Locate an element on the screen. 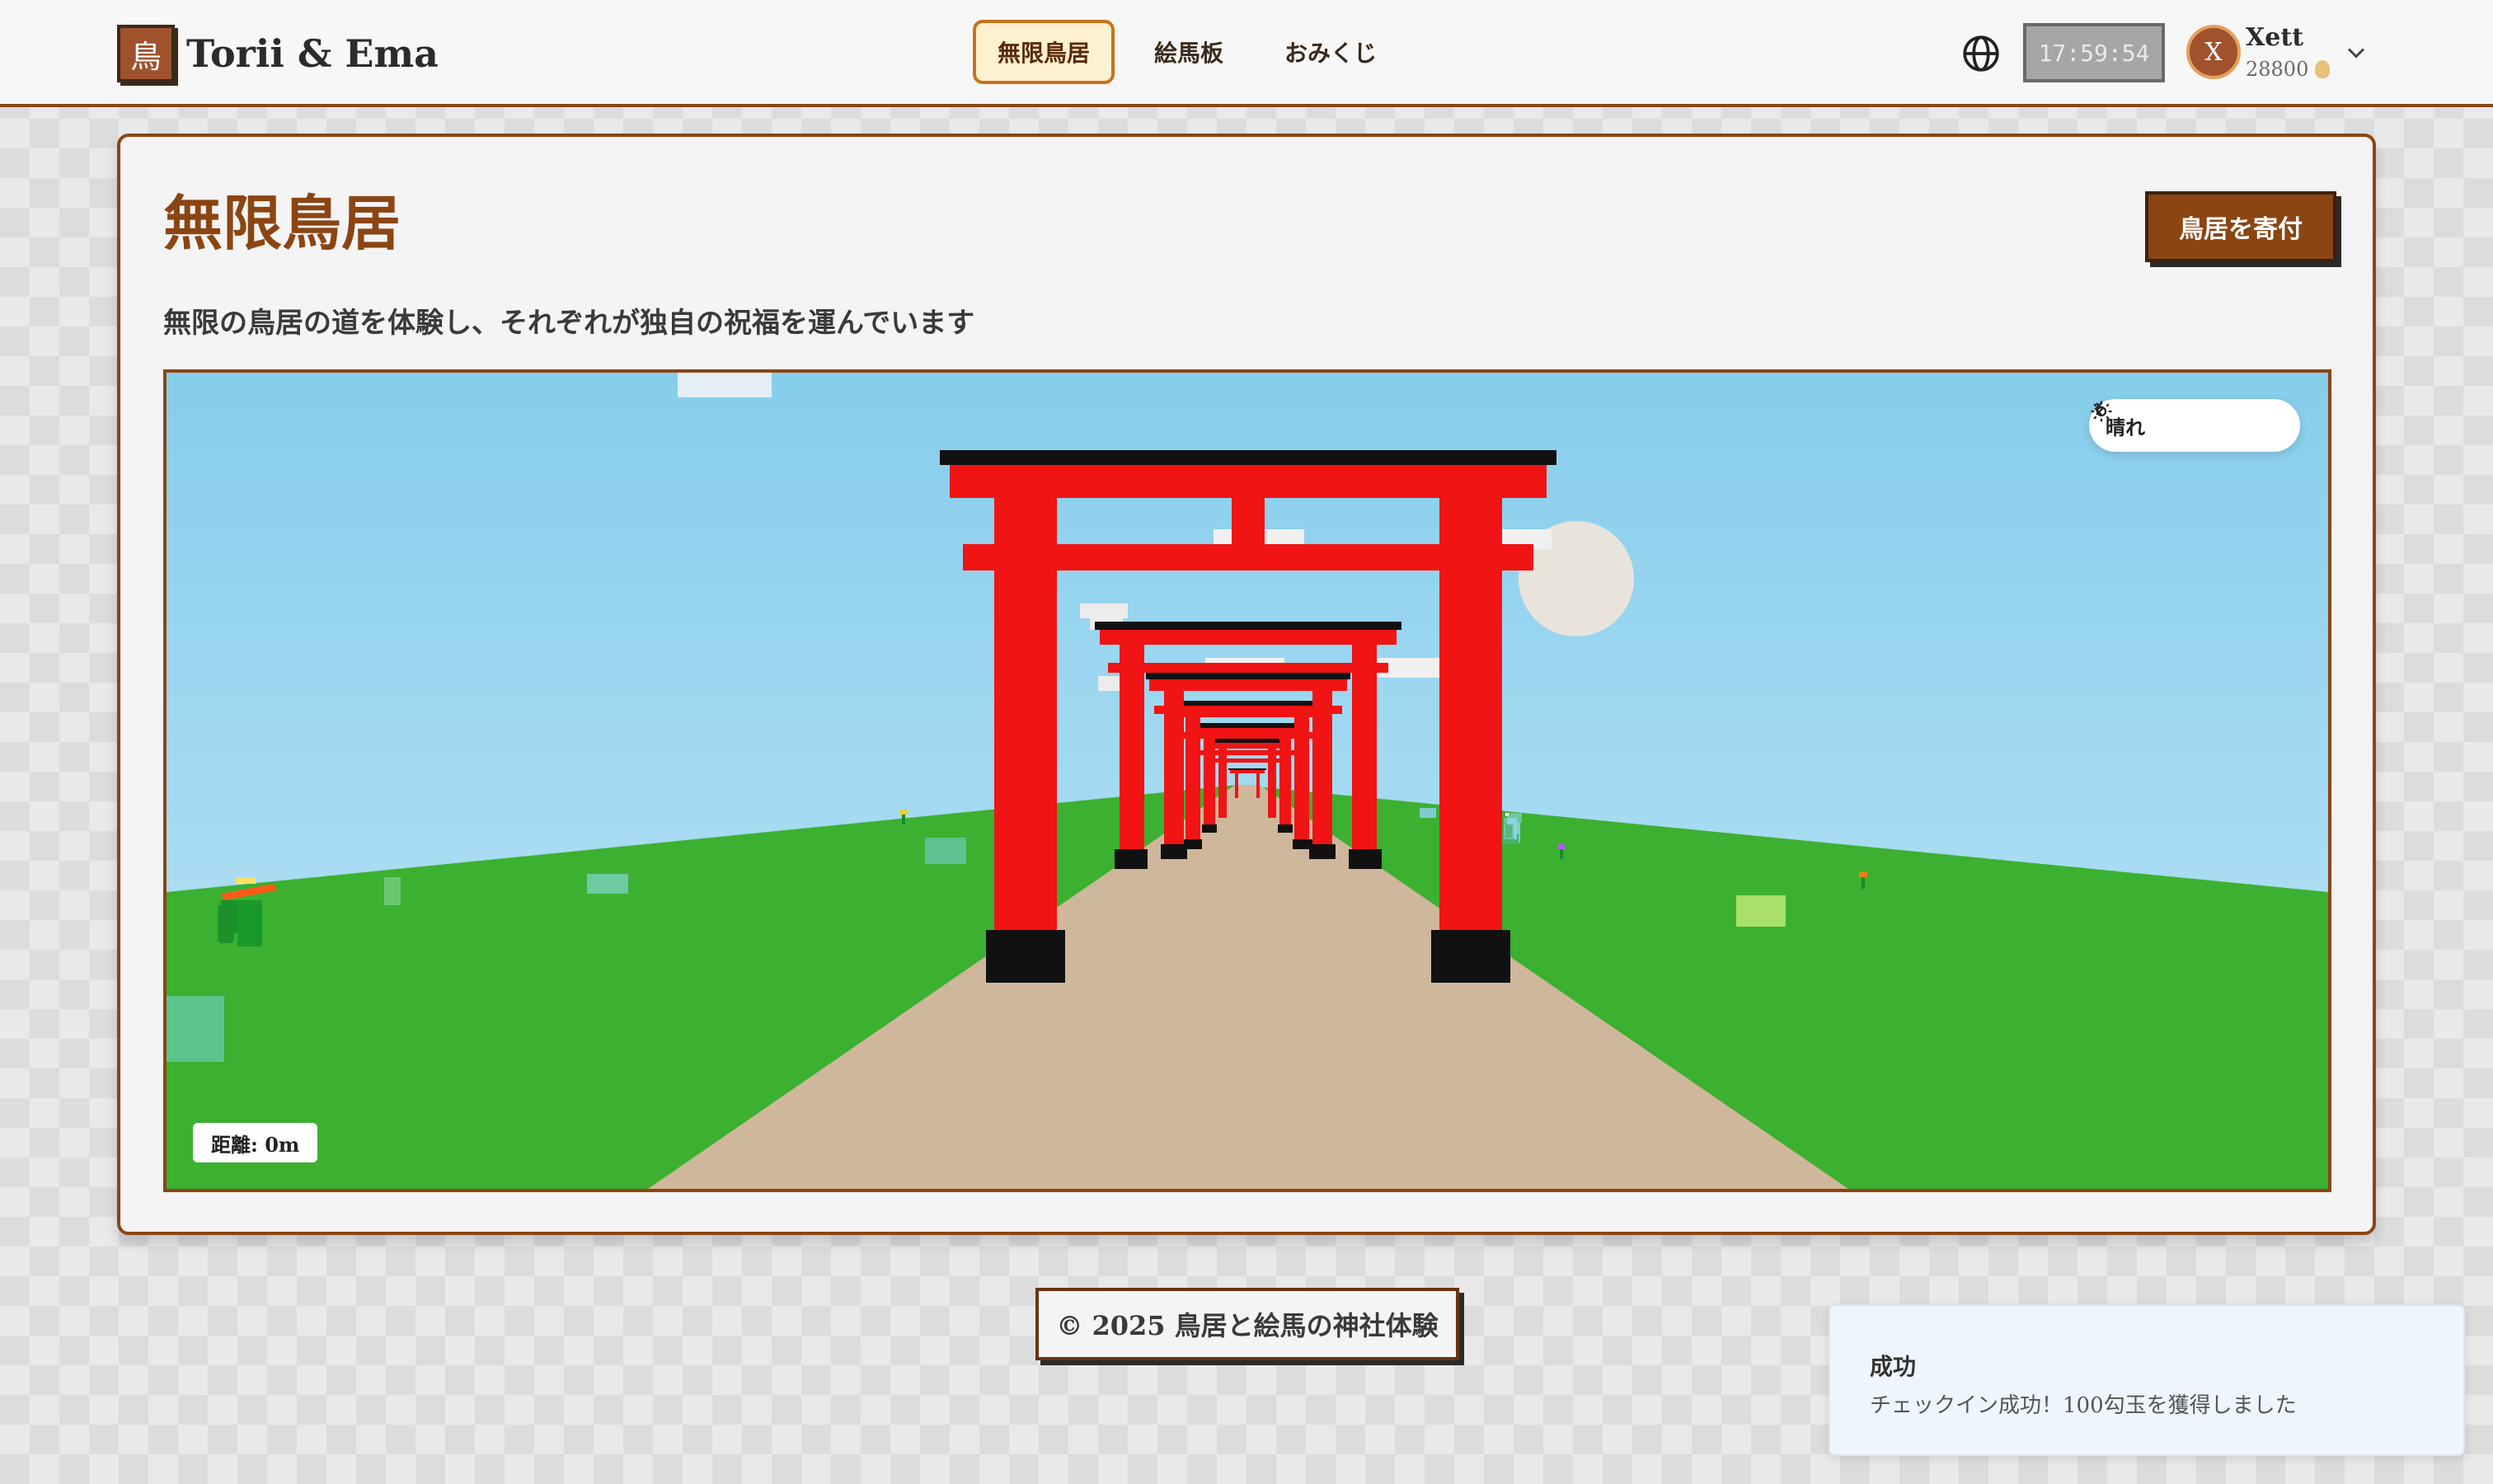 The image size is (2493, 1484). brand-logo: 鳥 is located at coordinates (146, 54).